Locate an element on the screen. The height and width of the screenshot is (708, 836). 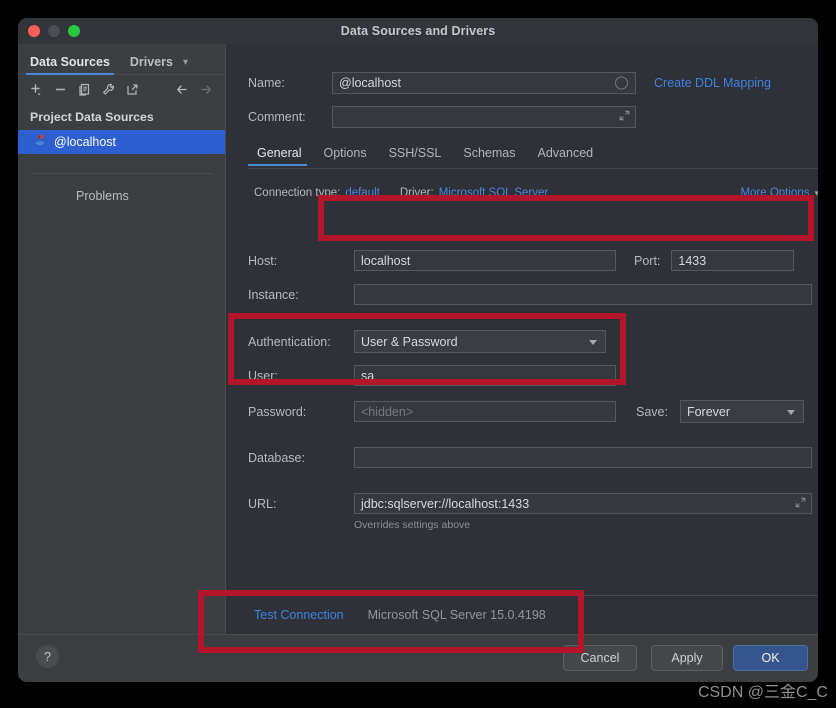
create-ddl-mapping-link: Create DDL Mapping is located at coordinates (712, 83).